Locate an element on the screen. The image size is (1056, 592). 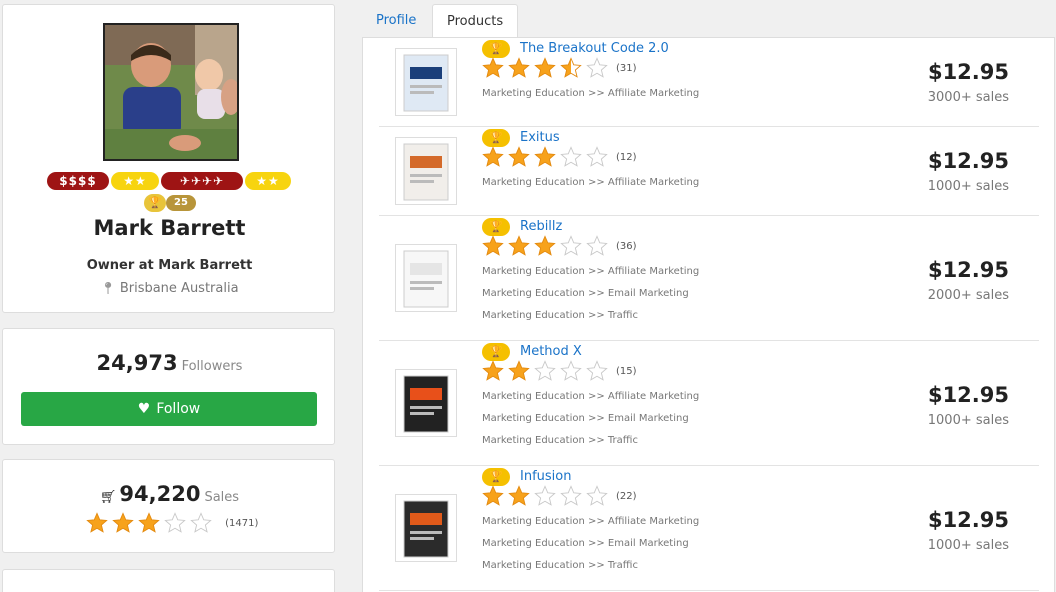
product-rating: (31) is located at coordinates (559, 68).